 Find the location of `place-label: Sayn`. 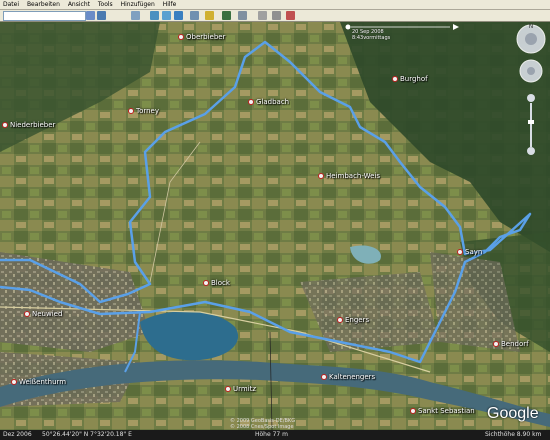

place-label: Sayn is located at coordinates (469, 252).